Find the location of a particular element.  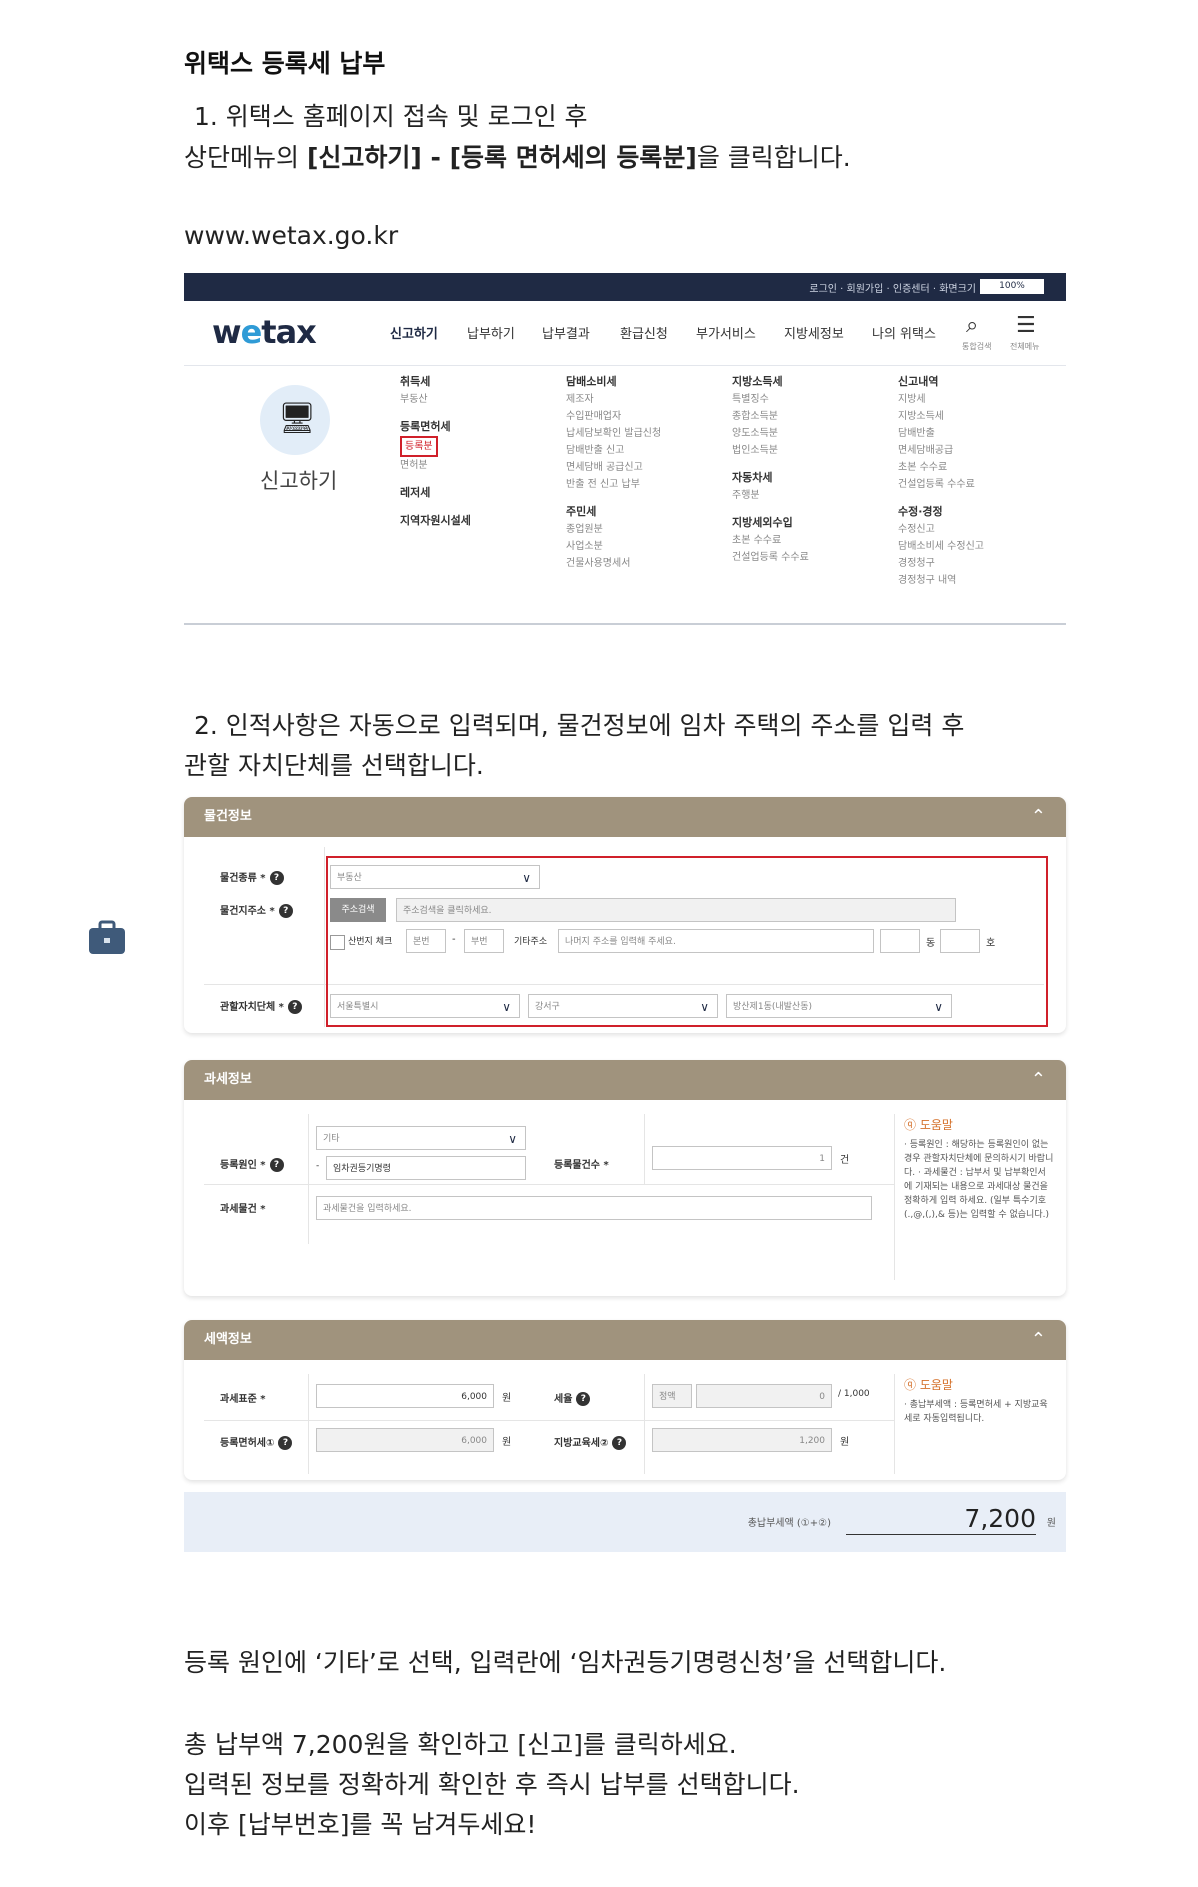

menu-group: 신고내역 is located at coordinates (973, 381).